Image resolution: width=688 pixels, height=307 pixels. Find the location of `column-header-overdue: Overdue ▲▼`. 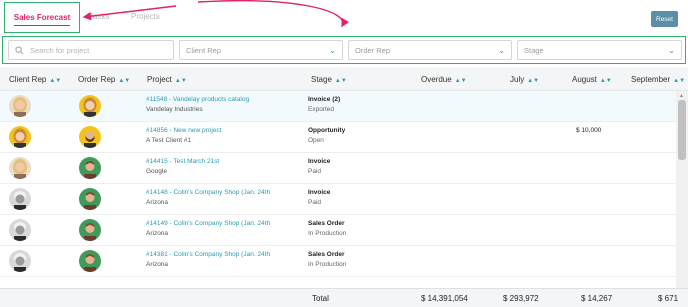

column-header-overdue: Overdue ▲▼ is located at coordinates (444, 79).